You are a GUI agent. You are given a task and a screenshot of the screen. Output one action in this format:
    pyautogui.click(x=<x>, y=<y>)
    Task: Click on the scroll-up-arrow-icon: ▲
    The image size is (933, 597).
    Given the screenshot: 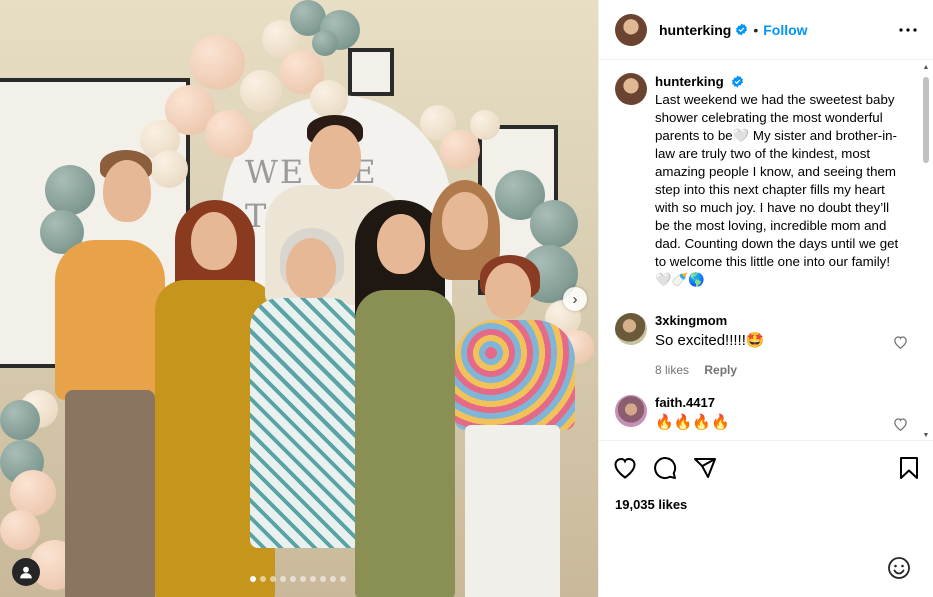 What is the action you would take?
    pyautogui.click(x=926, y=68)
    